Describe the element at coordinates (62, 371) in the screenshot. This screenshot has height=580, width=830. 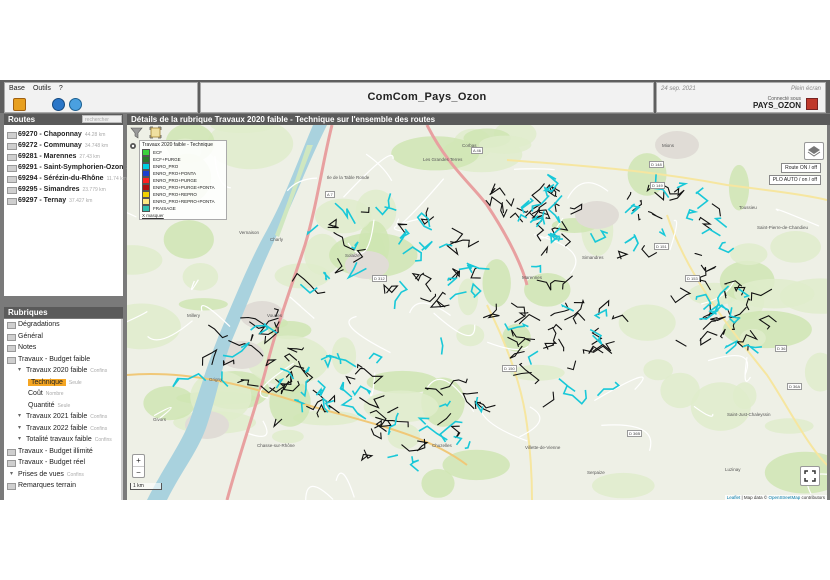
I see `rubrique-item: ▾ Travaux 2020 faible Confins` at that location.